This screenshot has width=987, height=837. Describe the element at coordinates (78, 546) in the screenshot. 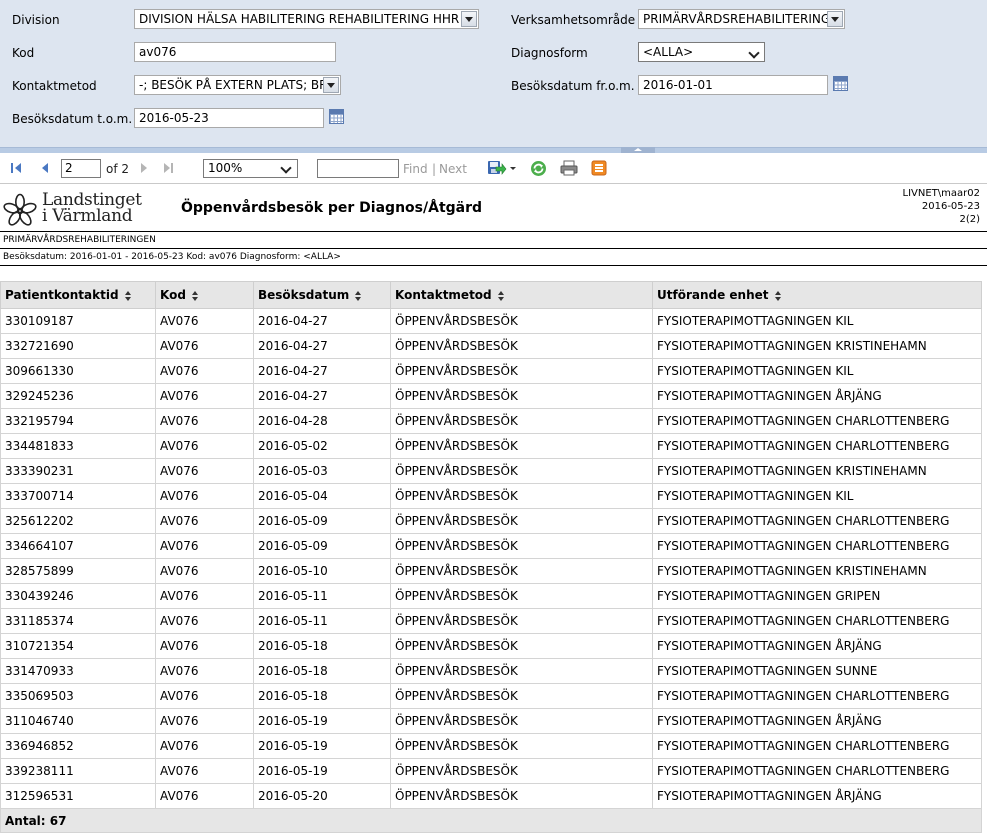

I see `cell-patientkontaktid: 334664107` at that location.